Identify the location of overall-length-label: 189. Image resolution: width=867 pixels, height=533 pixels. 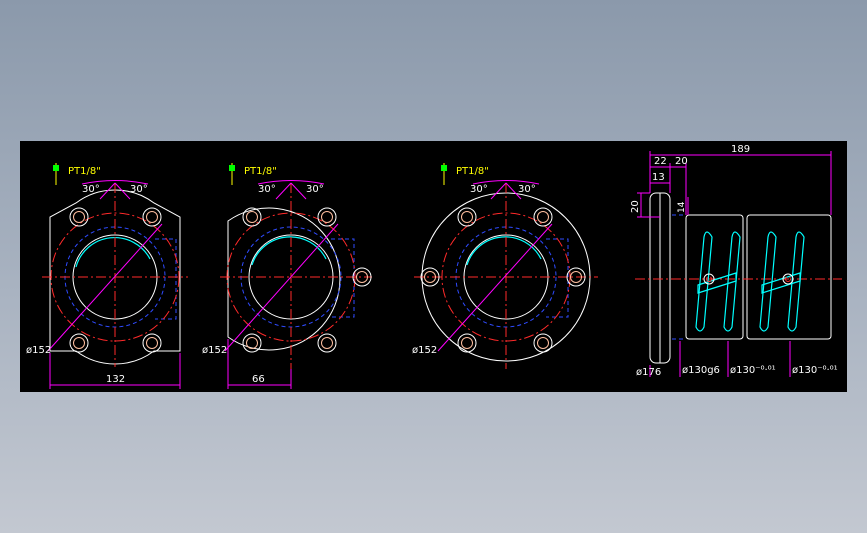
(740, 149).